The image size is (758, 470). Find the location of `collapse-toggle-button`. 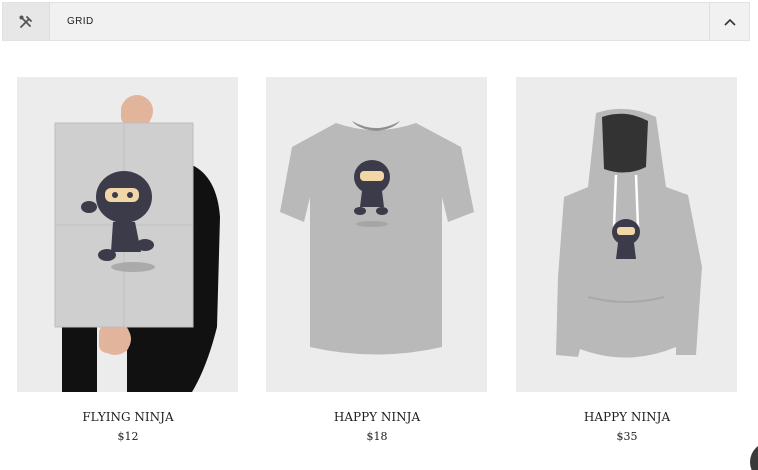

collapse-toggle-button is located at coordinates (729, 21).